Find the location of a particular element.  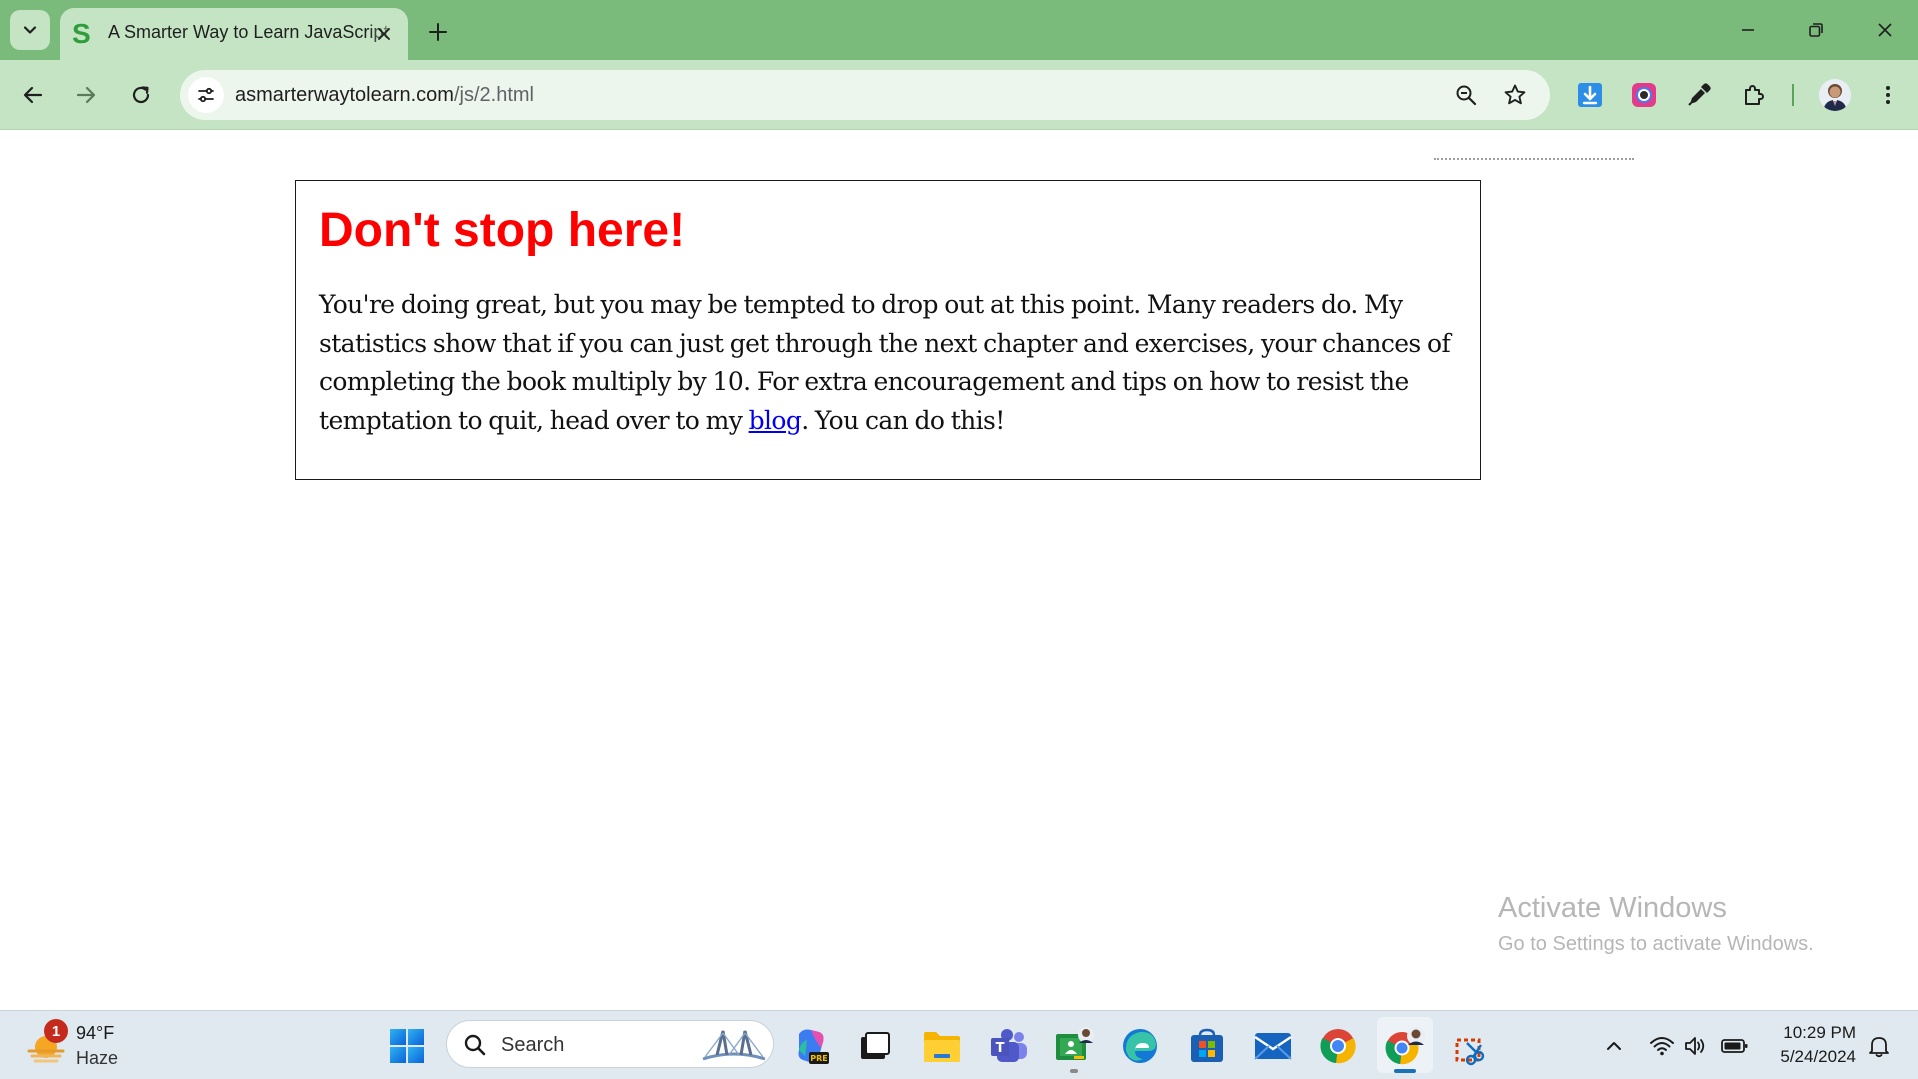

volume-icon is located at coordinates (1695, 1046).